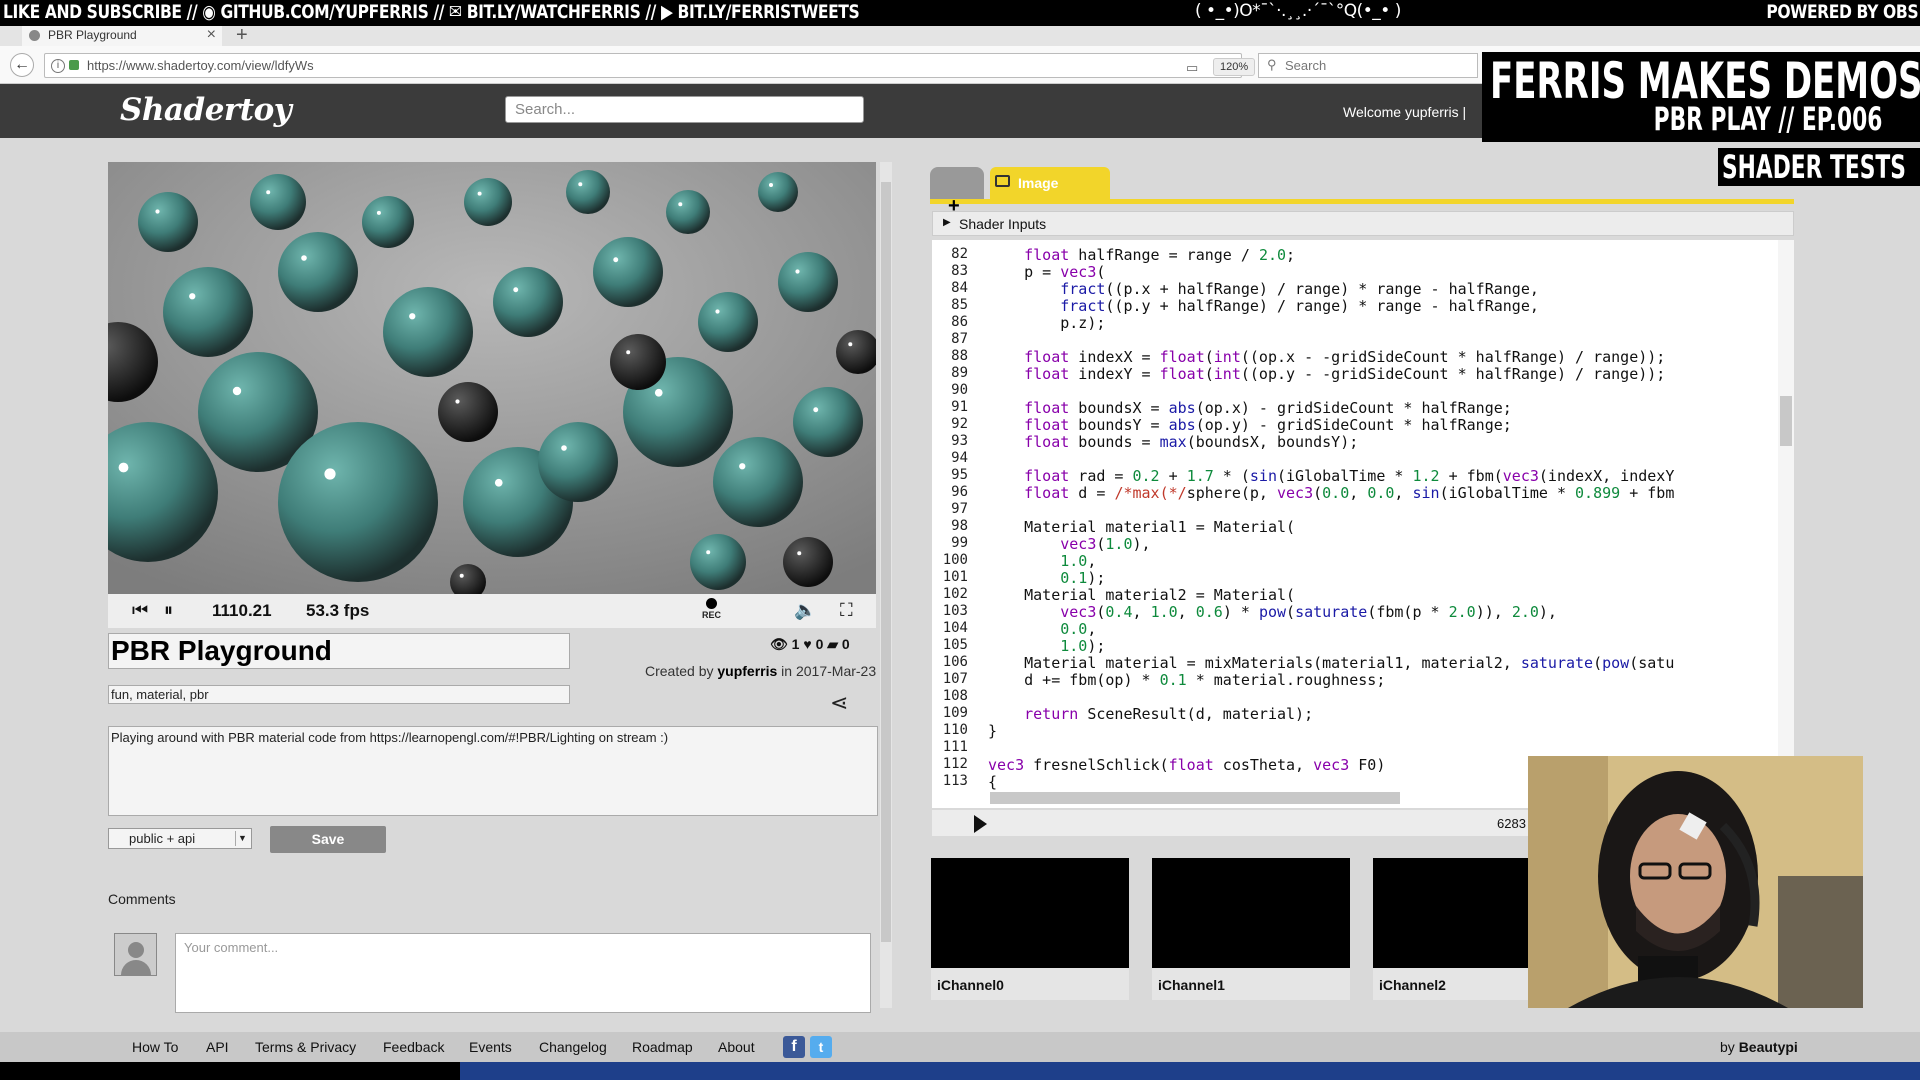 This screenshot has width=1920, height=1080. What do you see at coordinates (339, 694) in the screenshot?
I see `tags-input: fun, material, pbr` at bounding box center [339, 694].